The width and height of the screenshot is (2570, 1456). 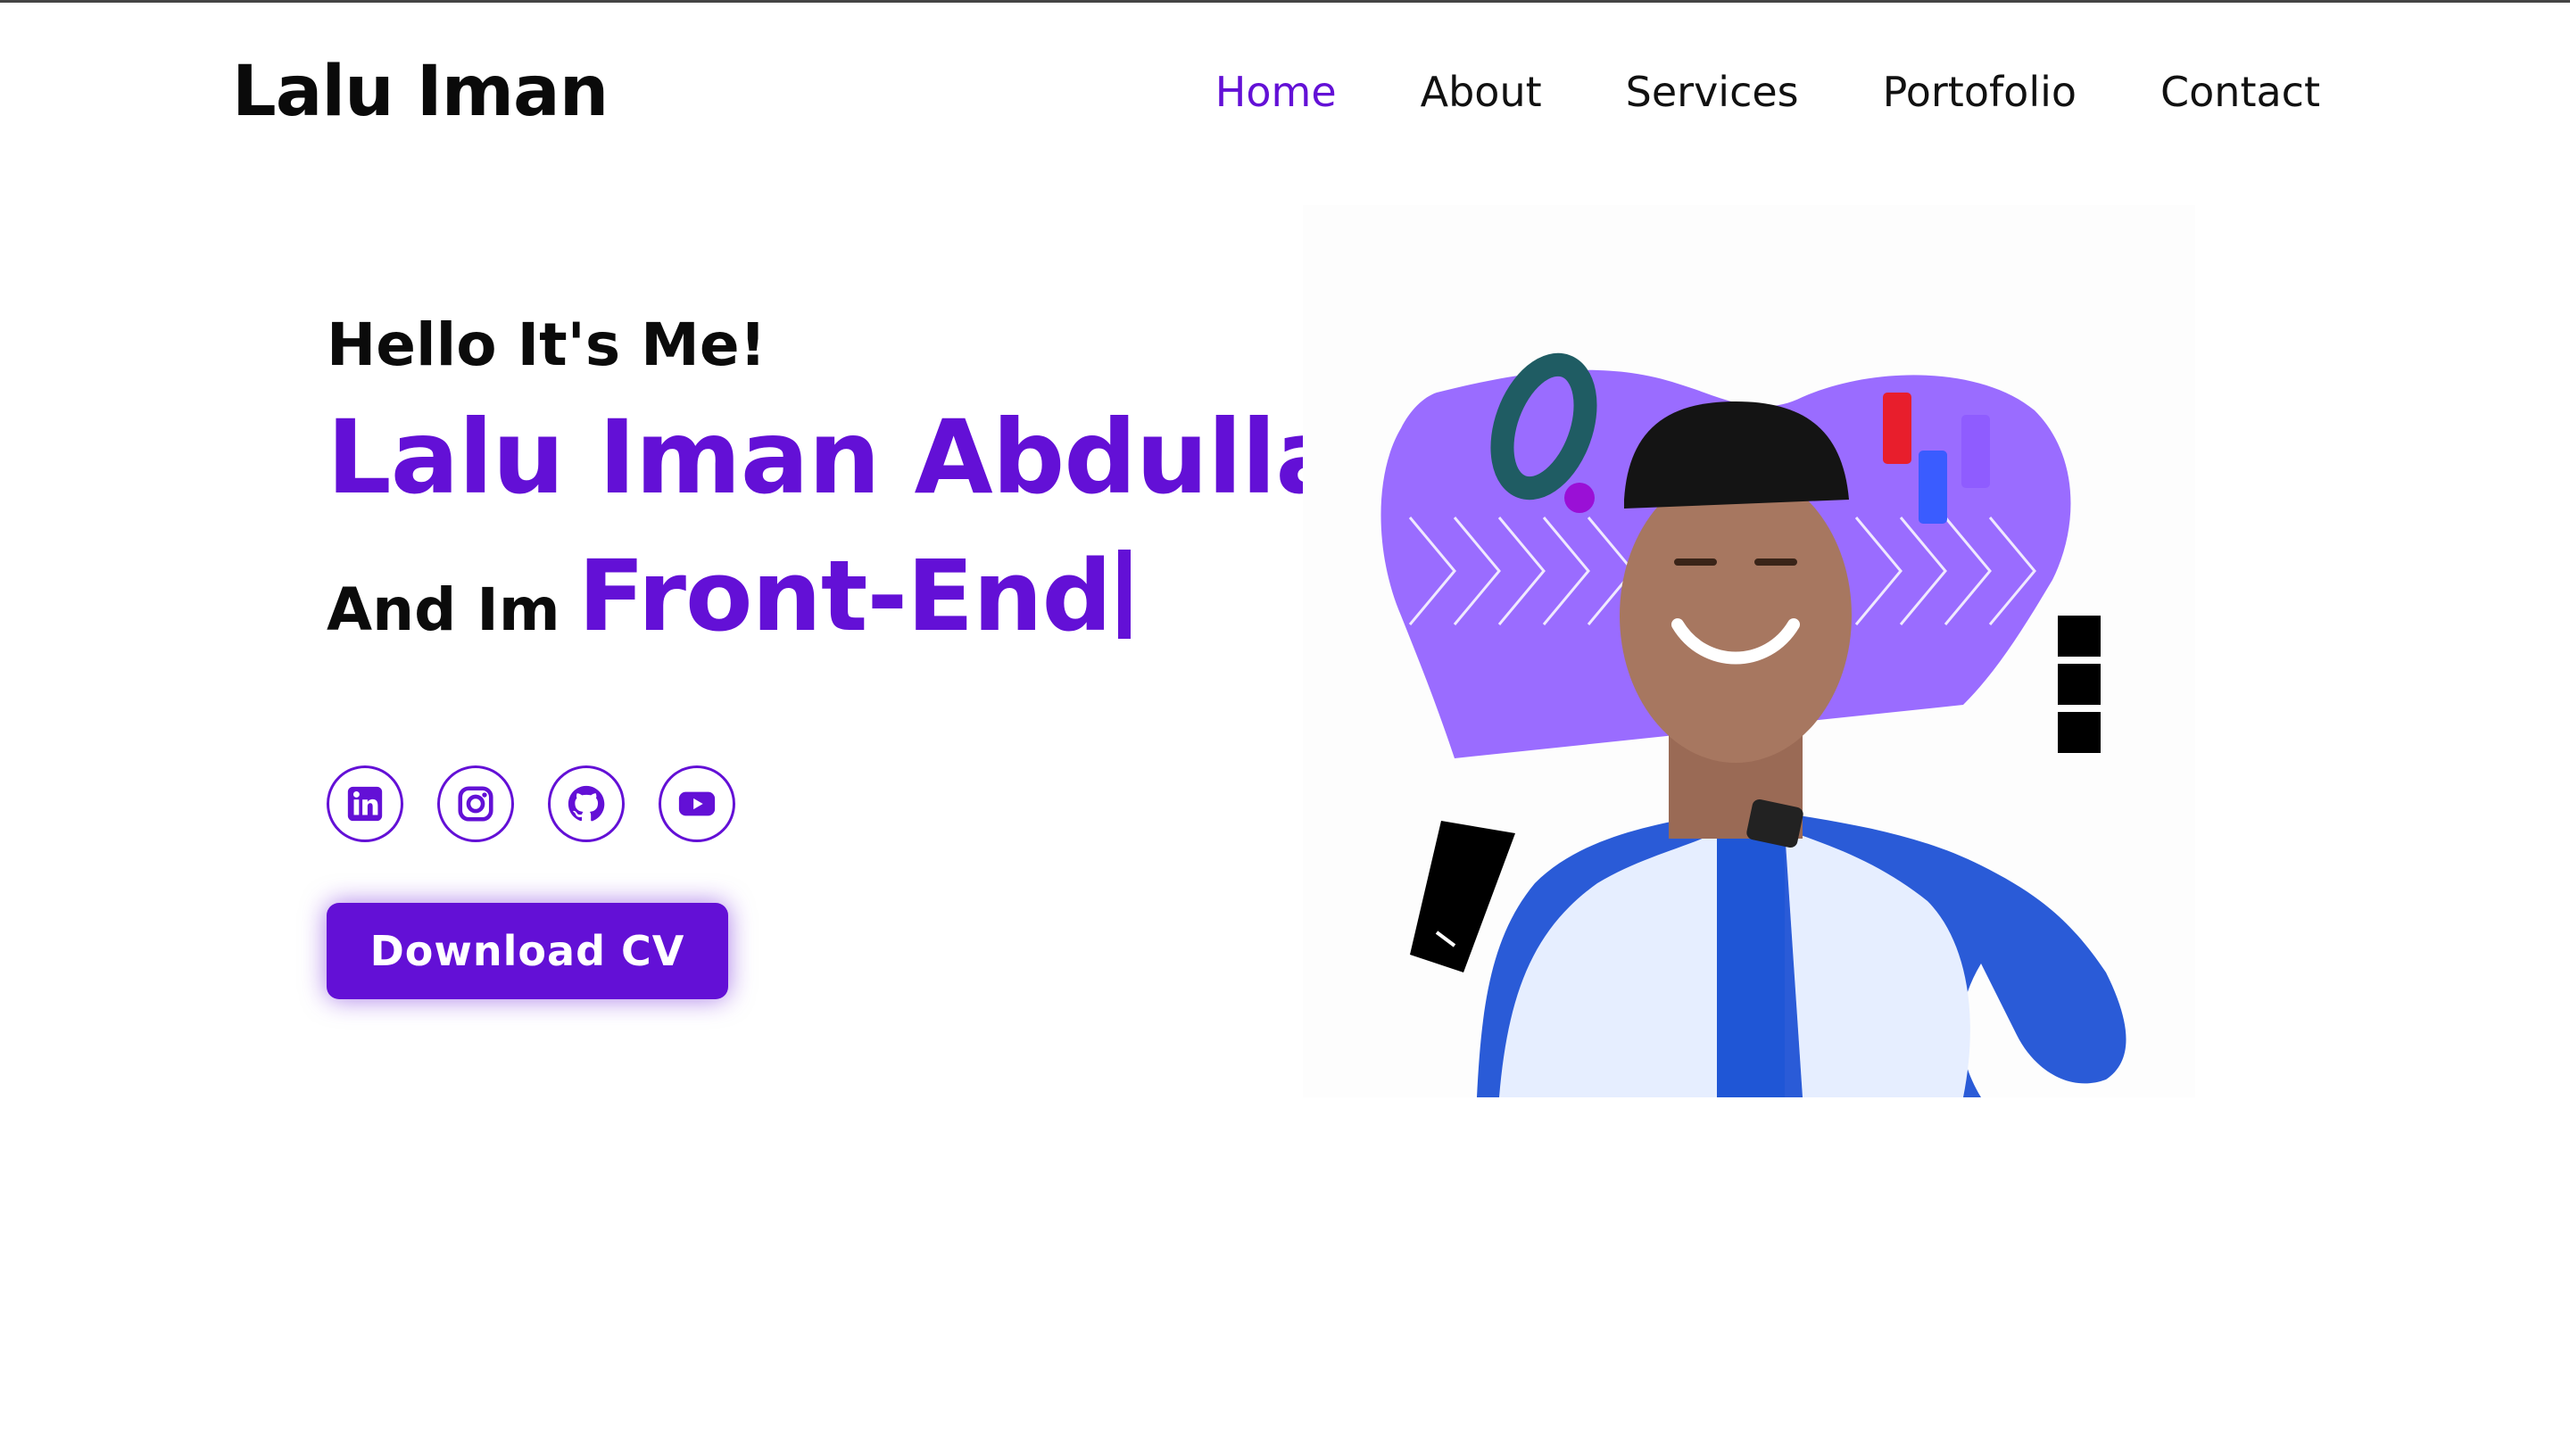 I want to click on download-cv-button: Download CV, so click(x=527, y=951).